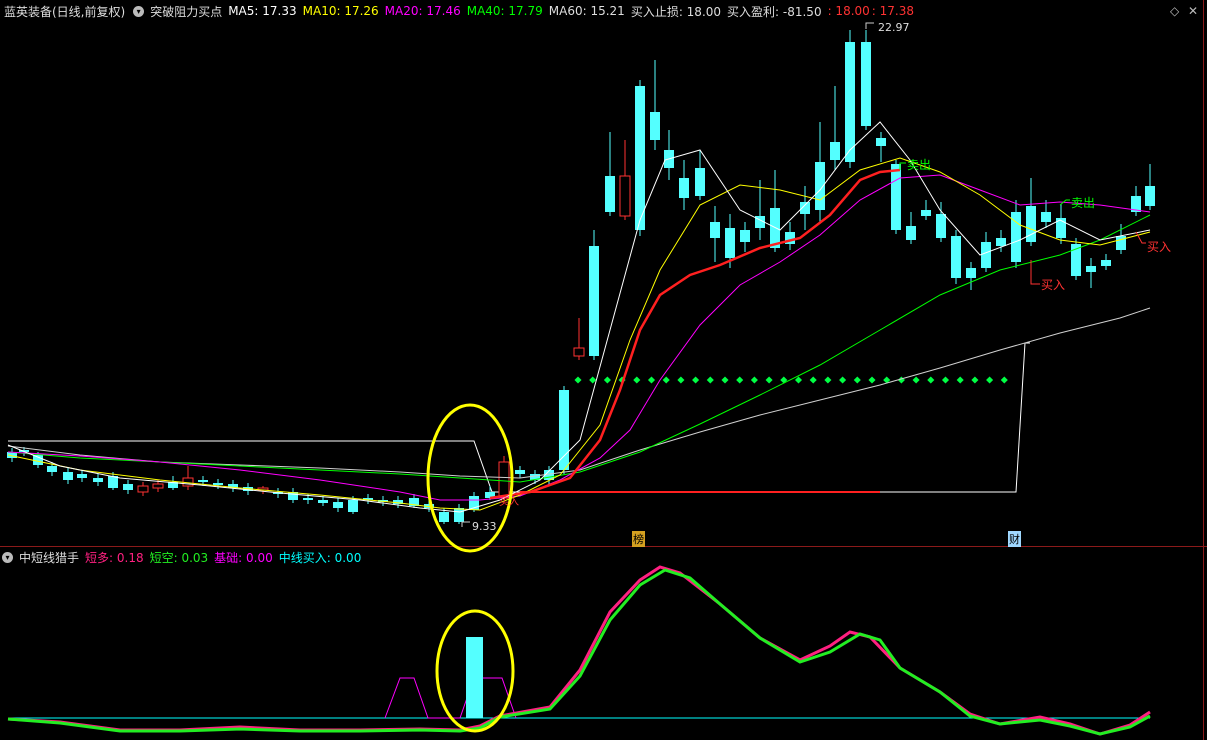 This screenshot has width=1207, height=740. I want to click on mid-buy-value: 中线买入: 0.00, so click(320, 557).